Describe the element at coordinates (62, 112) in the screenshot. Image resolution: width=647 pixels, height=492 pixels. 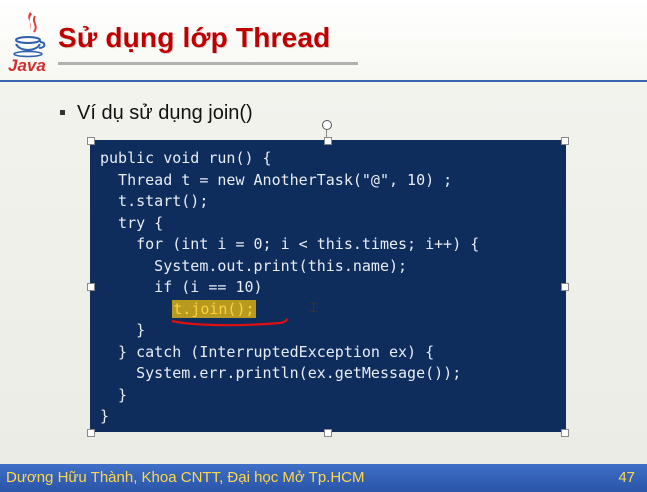
I see `bullet-square-icon` at that location.